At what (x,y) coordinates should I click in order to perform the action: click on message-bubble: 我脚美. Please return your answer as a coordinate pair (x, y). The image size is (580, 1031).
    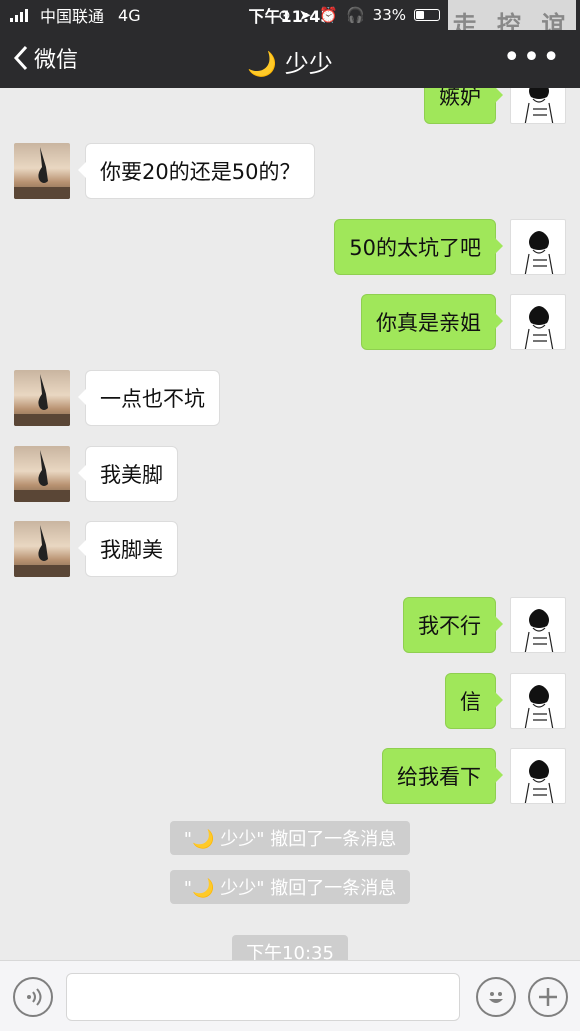
    Looking at the image, I should click on (128, 549).